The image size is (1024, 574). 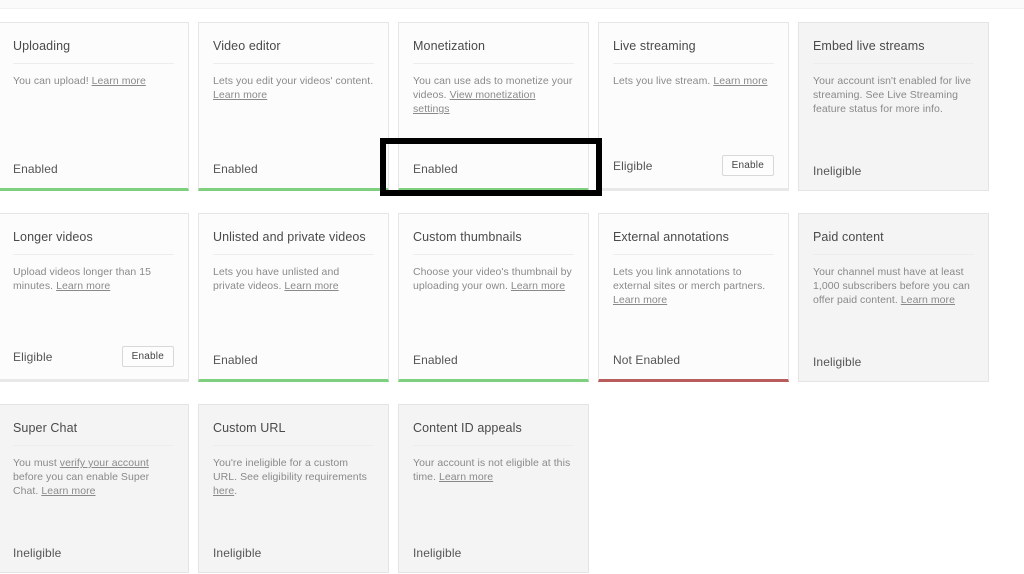 What do you see at coordinates (236, 491) in the screenshot?
I see `feature-card-description-text: .` at bounding box center [236, 491].